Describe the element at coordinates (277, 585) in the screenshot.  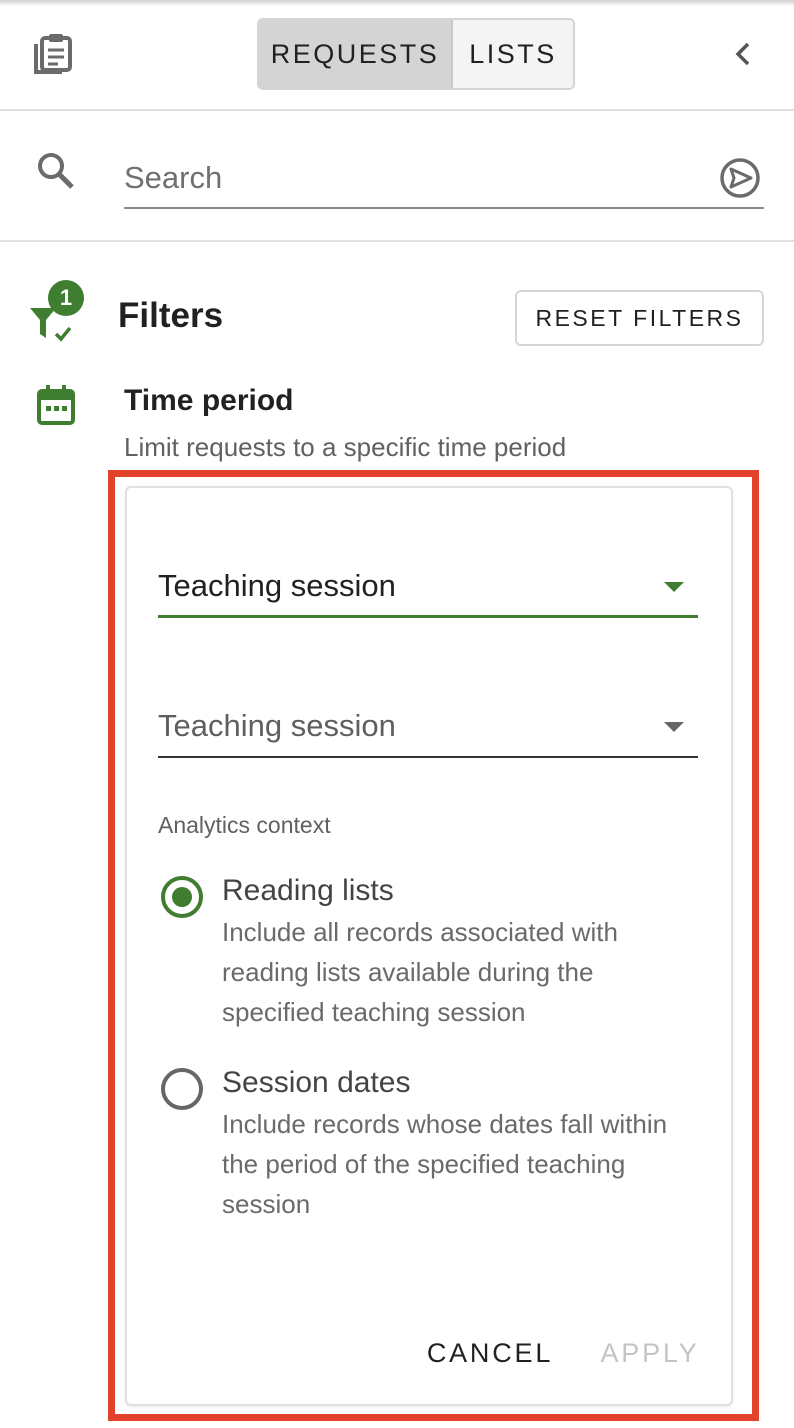
I see `select-value: Teaching session` at that location.